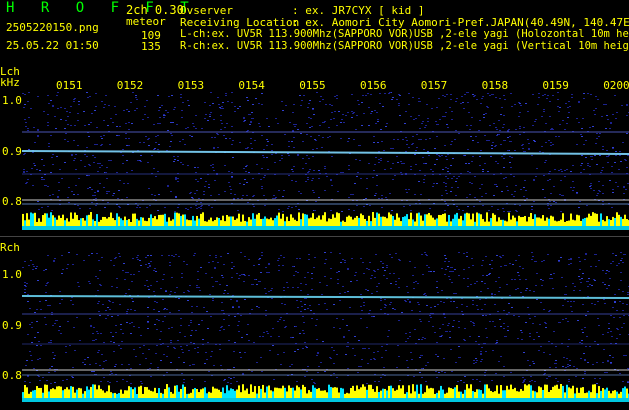 Image resolution: width=629 pixels, height=410 pixels. Describe the element at coordinates (314, 236) in the screenshot. I see `channel-divider` at that location.